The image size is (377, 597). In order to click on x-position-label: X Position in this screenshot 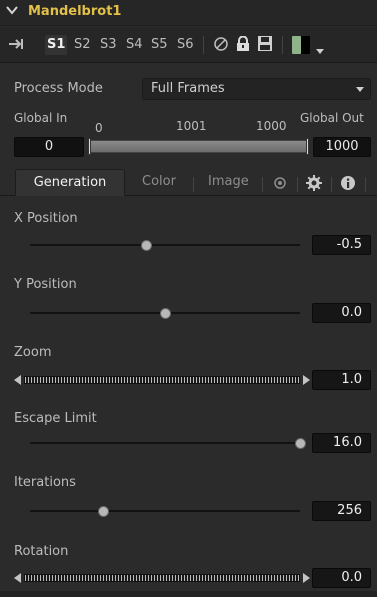, I will do `click(46, 218)`.